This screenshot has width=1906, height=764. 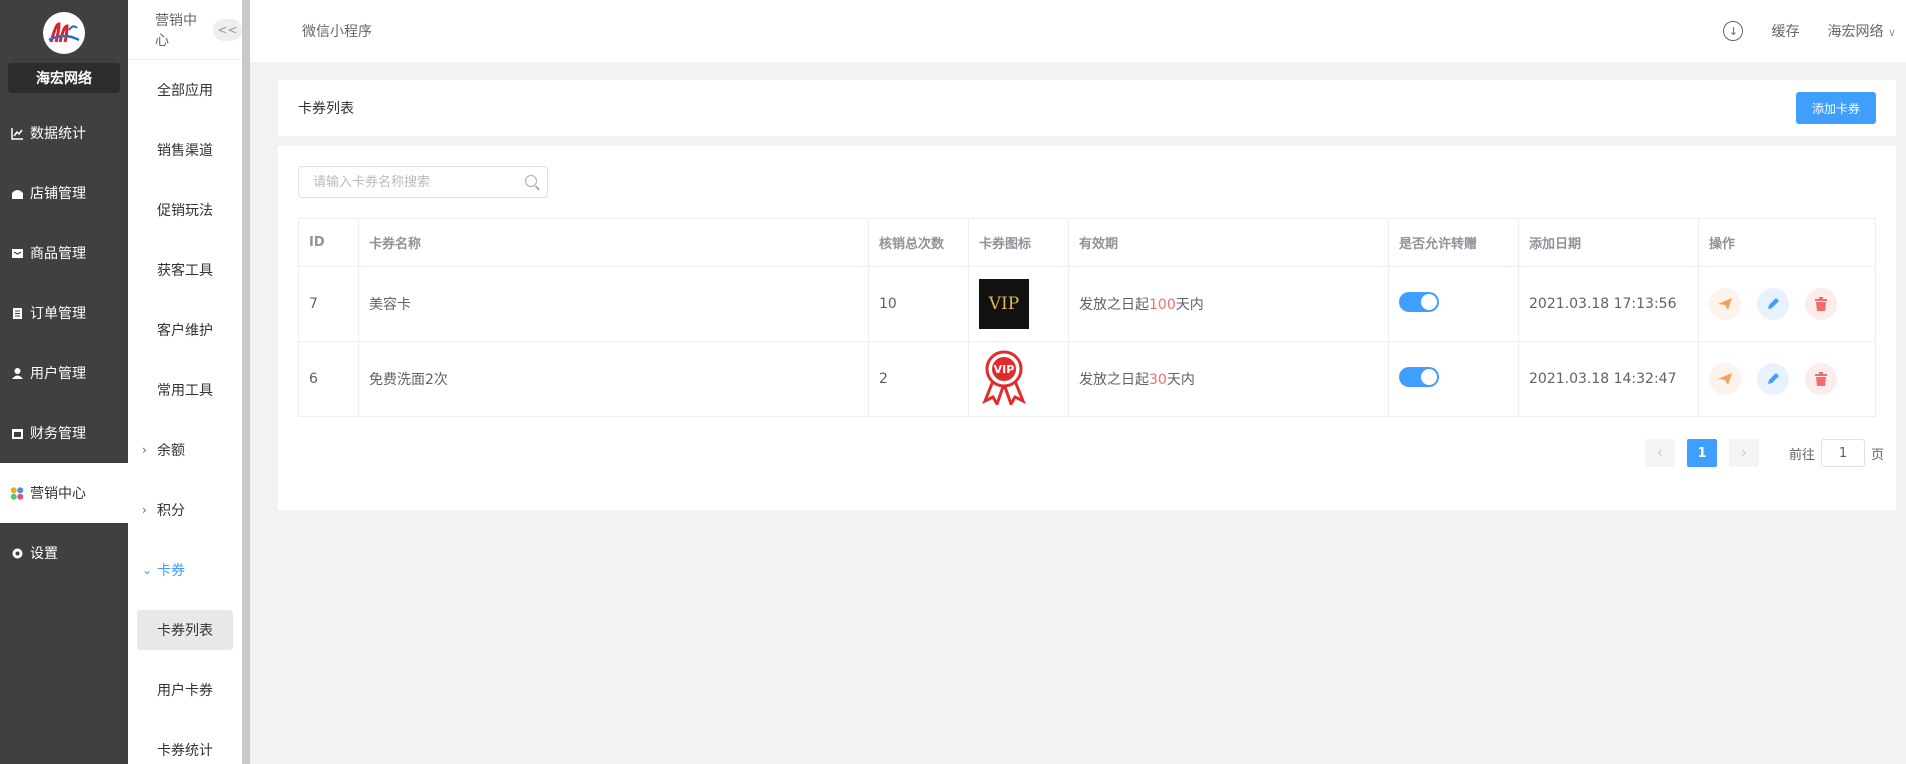 What do you see at coordinates (185, 210) in the screenshot?
I see `subnav-item-promotion: 促销玩法` at bounding box center [185, 210].